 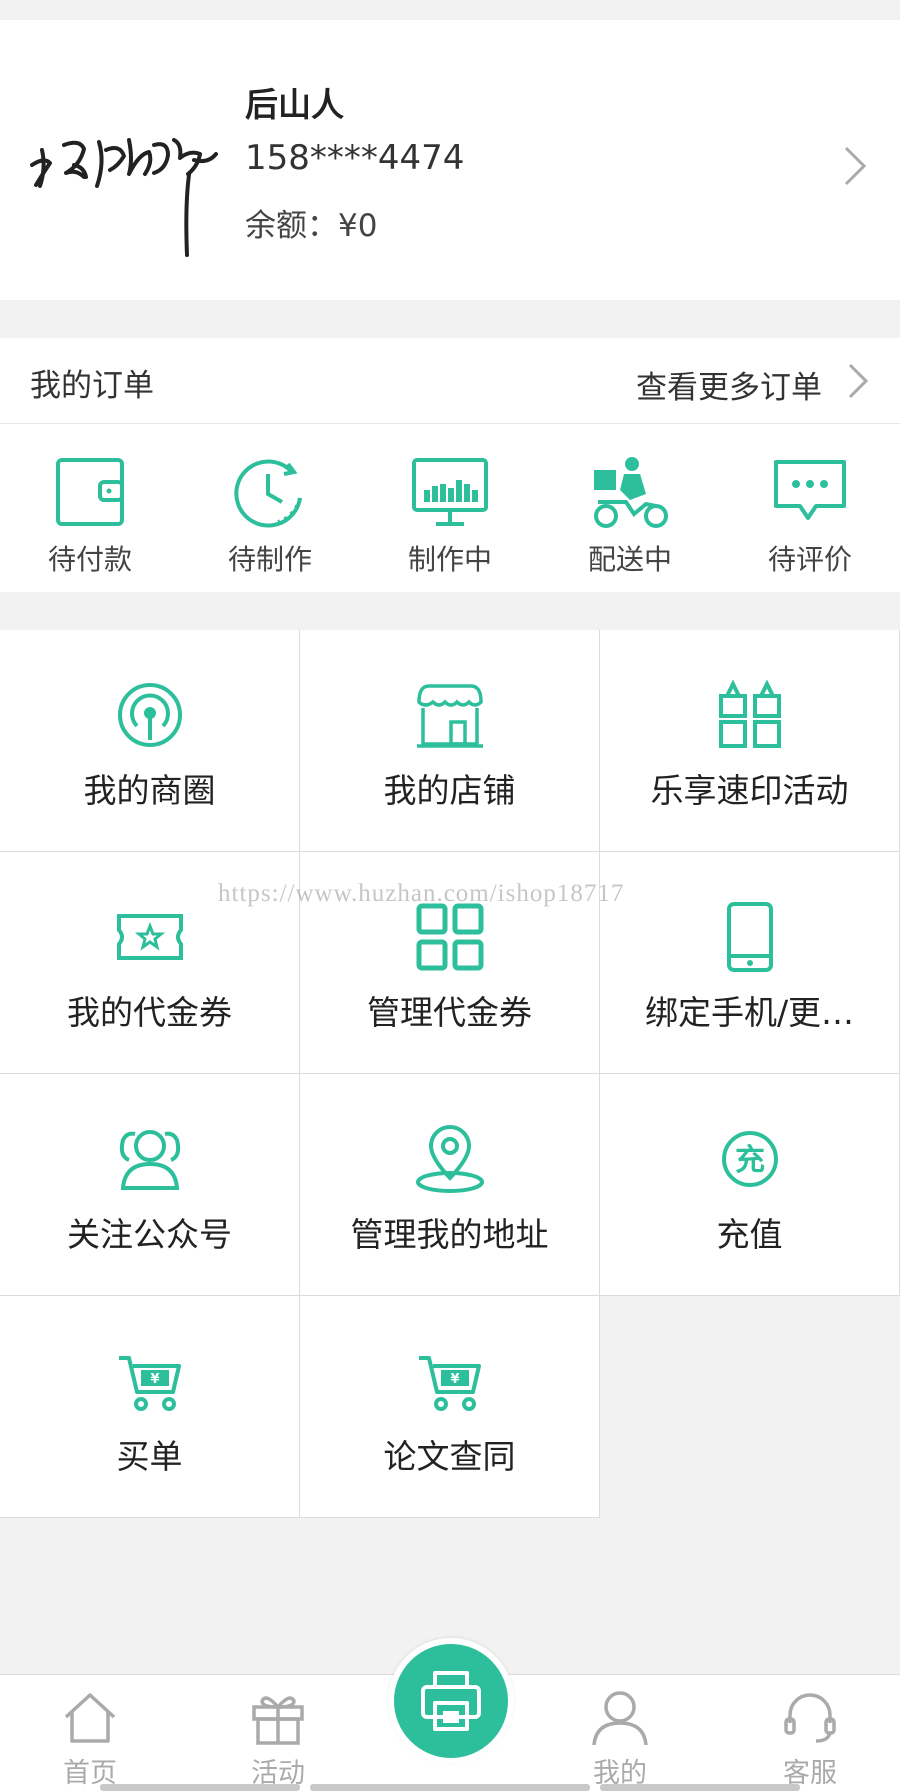 I want to click on tab-mine: 我的, so click(x=620, y=1733).